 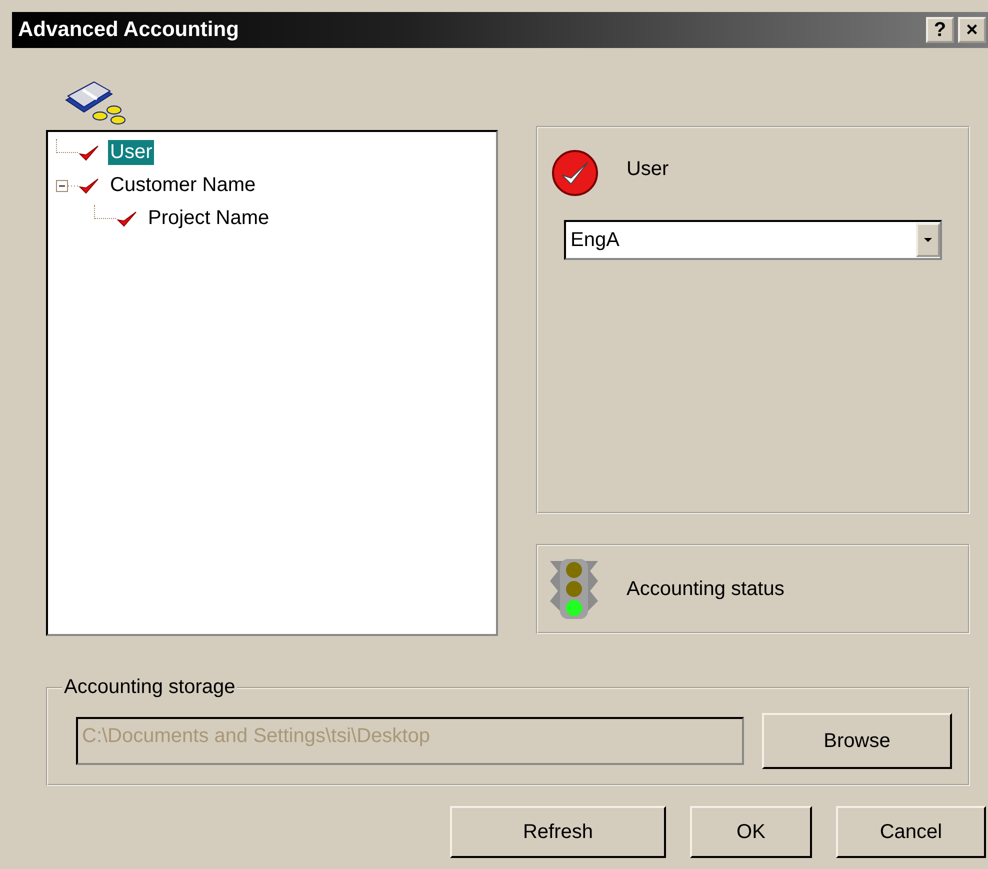 I want to click on dialog-button: OK, so click(x=751, y=832).